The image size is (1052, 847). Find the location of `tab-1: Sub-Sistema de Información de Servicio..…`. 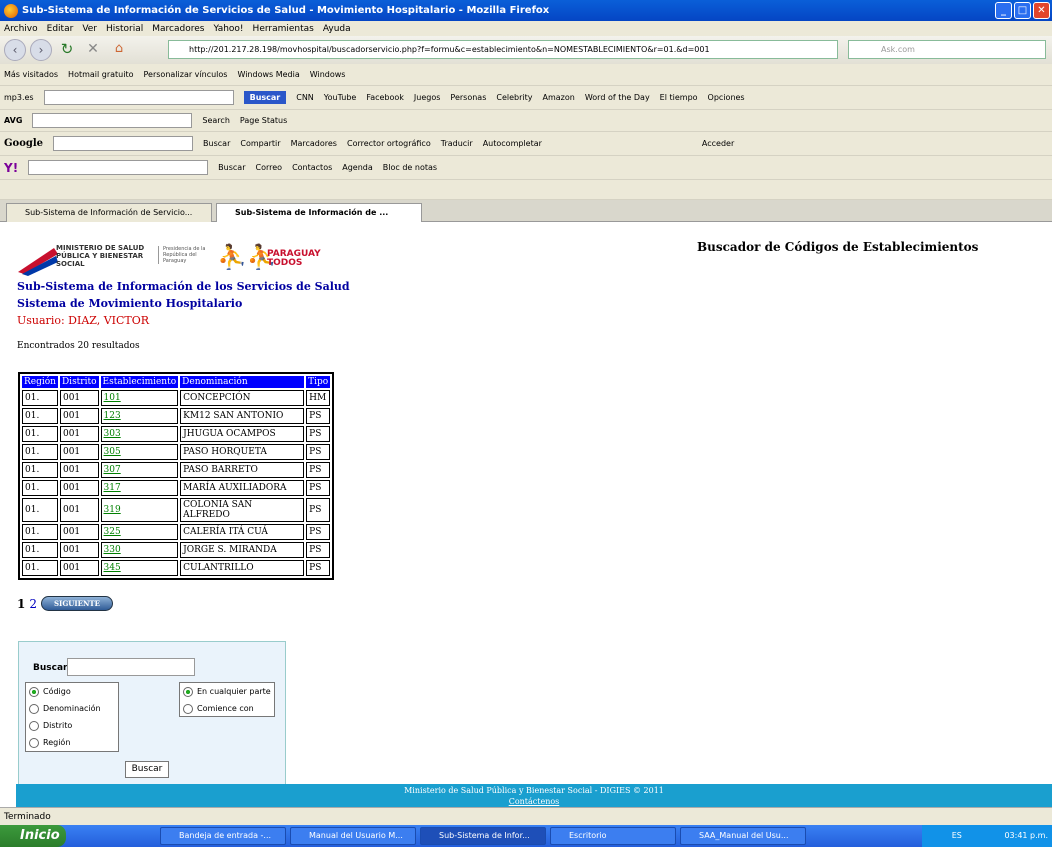

tab-1: Sub-Sistema de Información de Servicio..… is located at coordinates (109, 212).